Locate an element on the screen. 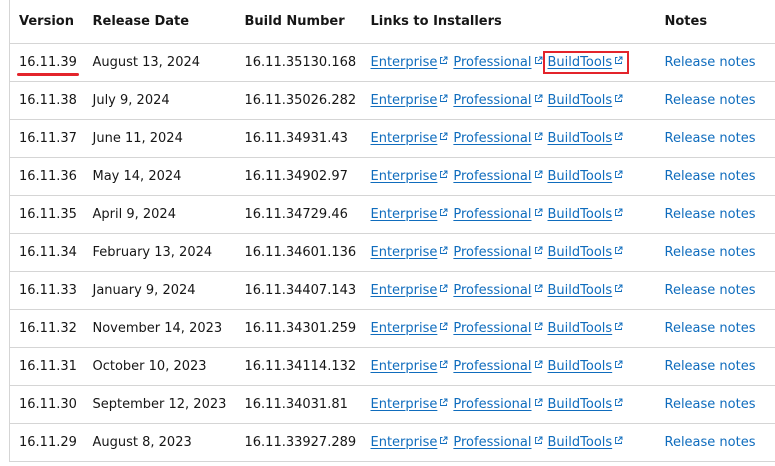 Image resolution: width=775 pixels, height=466 pixels. build-number-text: 16.11.34729.46 is located at coordinates (296, 214).